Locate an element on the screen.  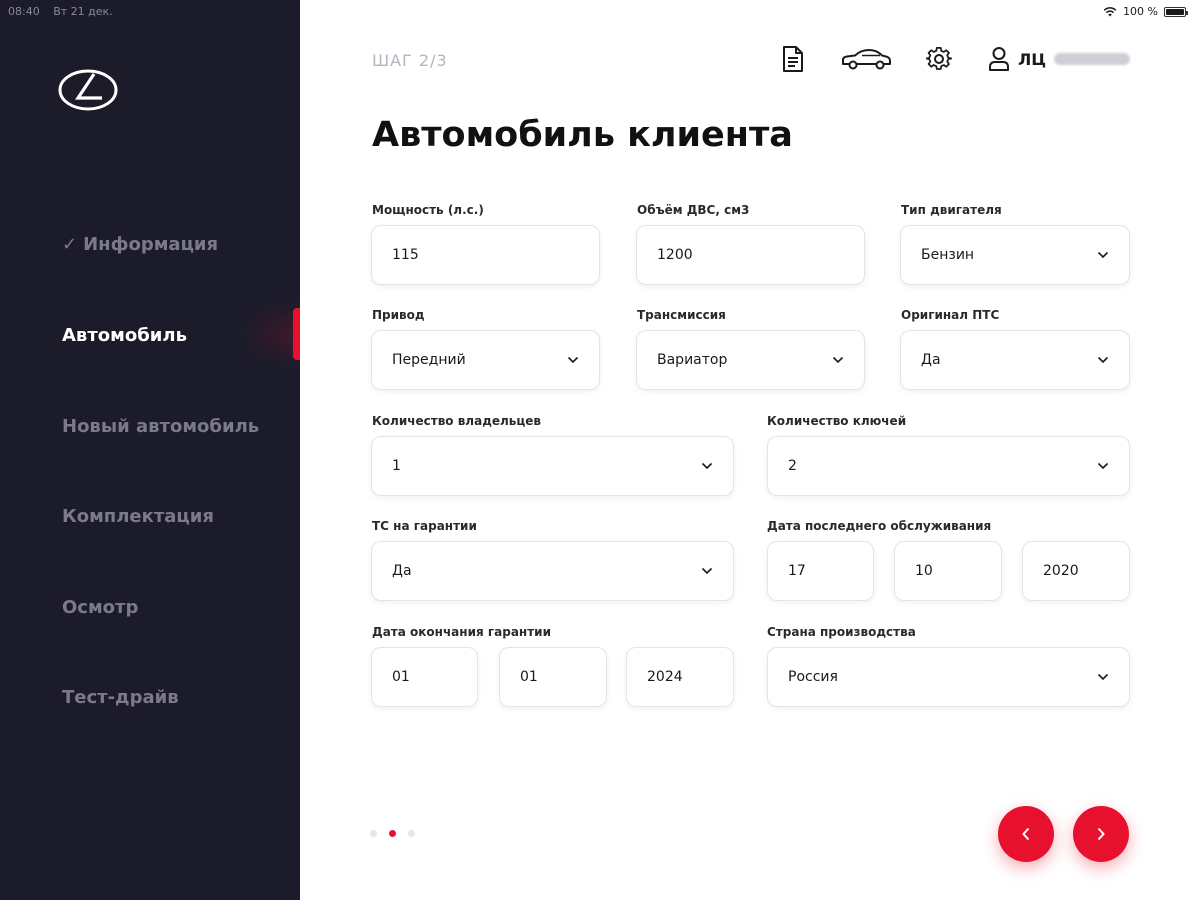
previous-button is located at coordinates (1026, 834).